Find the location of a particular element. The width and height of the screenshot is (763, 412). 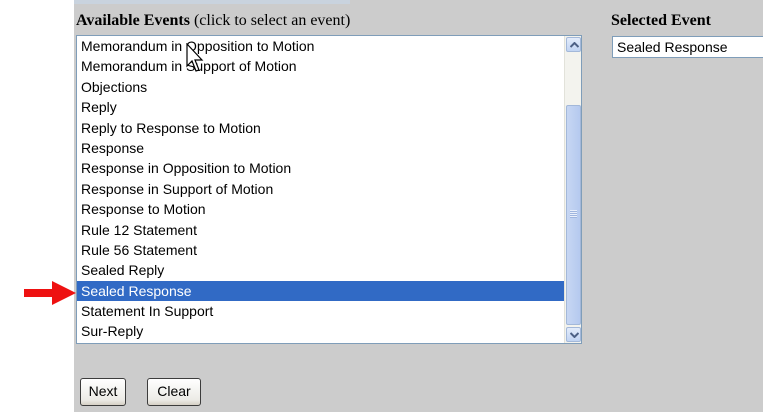

scroll-down-arrow-icon is located at coordinates (574, 335).